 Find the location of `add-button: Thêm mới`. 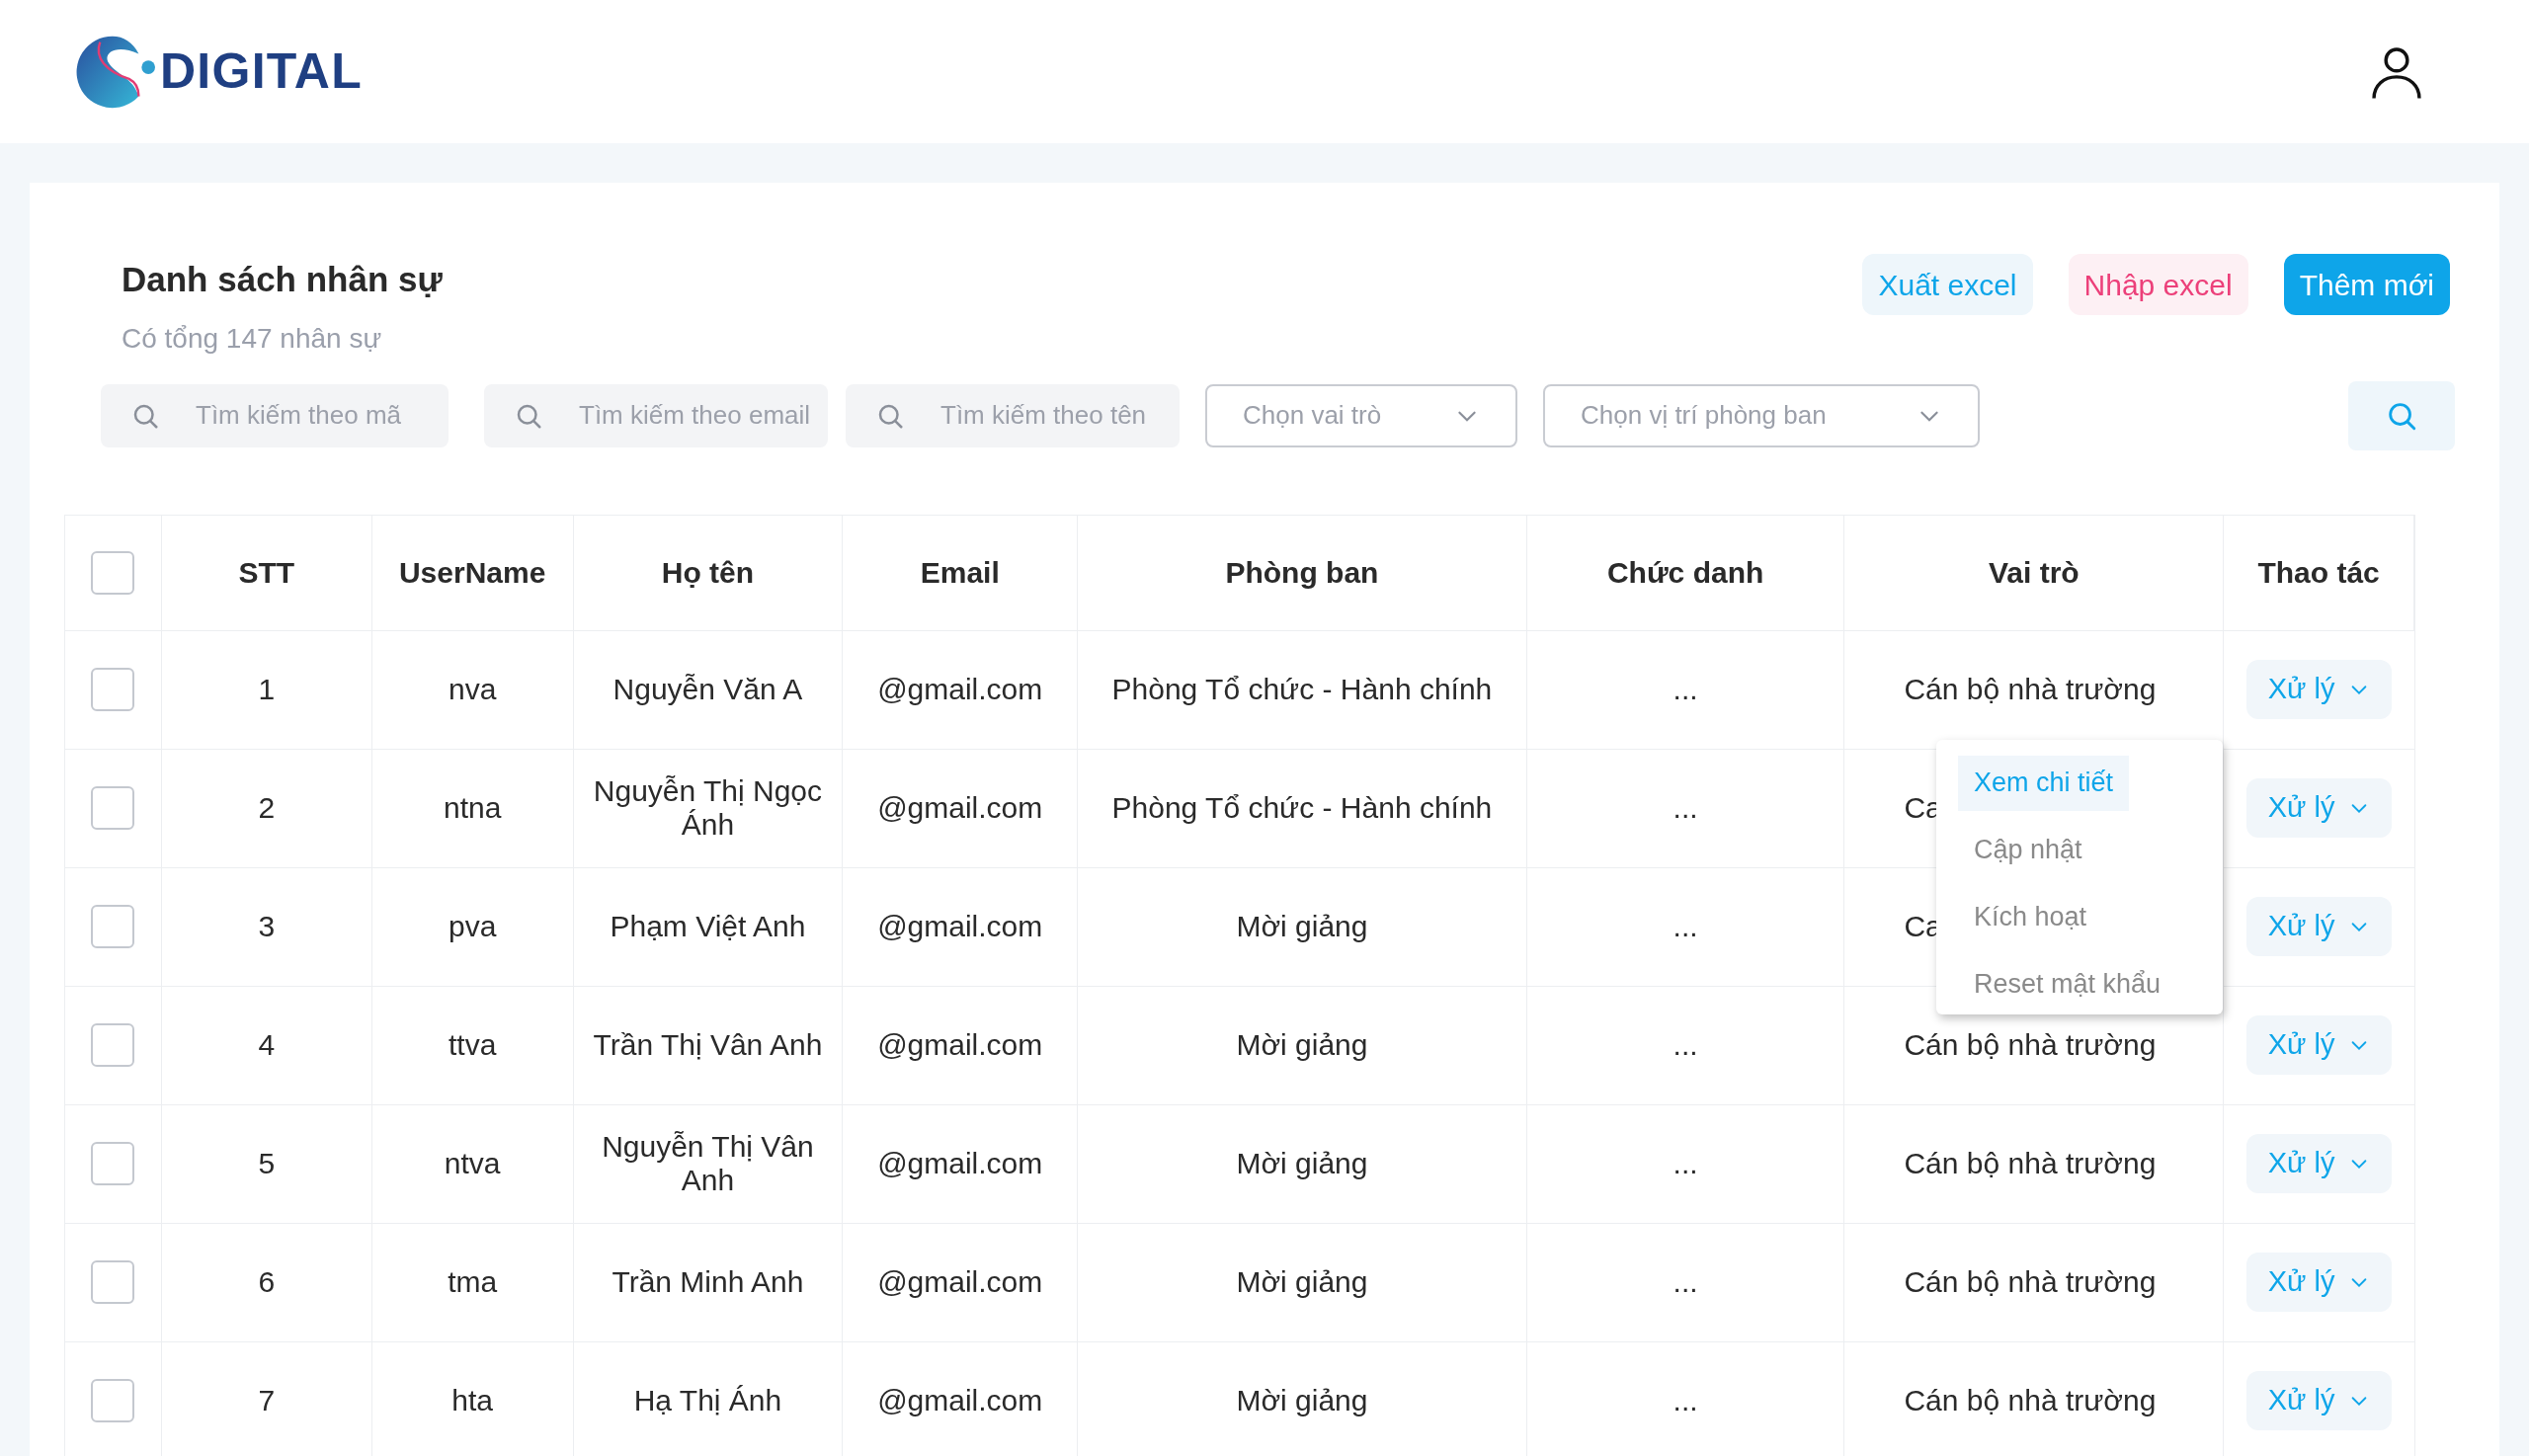

add-button: Thêm mới is located at coordinates (2366, 284).